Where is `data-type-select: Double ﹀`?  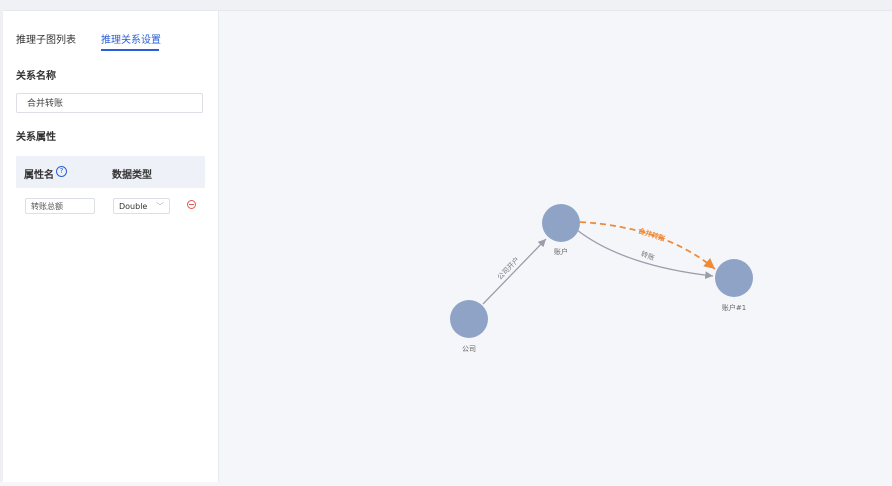
data-type-select: Double ﹀ is located at coordinates (141, 206).